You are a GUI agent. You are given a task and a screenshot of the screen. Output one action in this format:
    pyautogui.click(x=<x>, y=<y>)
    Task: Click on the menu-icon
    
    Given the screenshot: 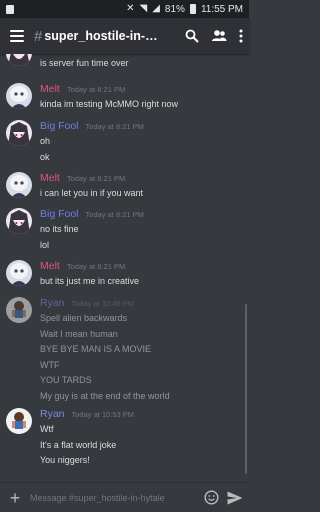 What is the action you would take?
    pyautogui.click(x=17, y=36)
    